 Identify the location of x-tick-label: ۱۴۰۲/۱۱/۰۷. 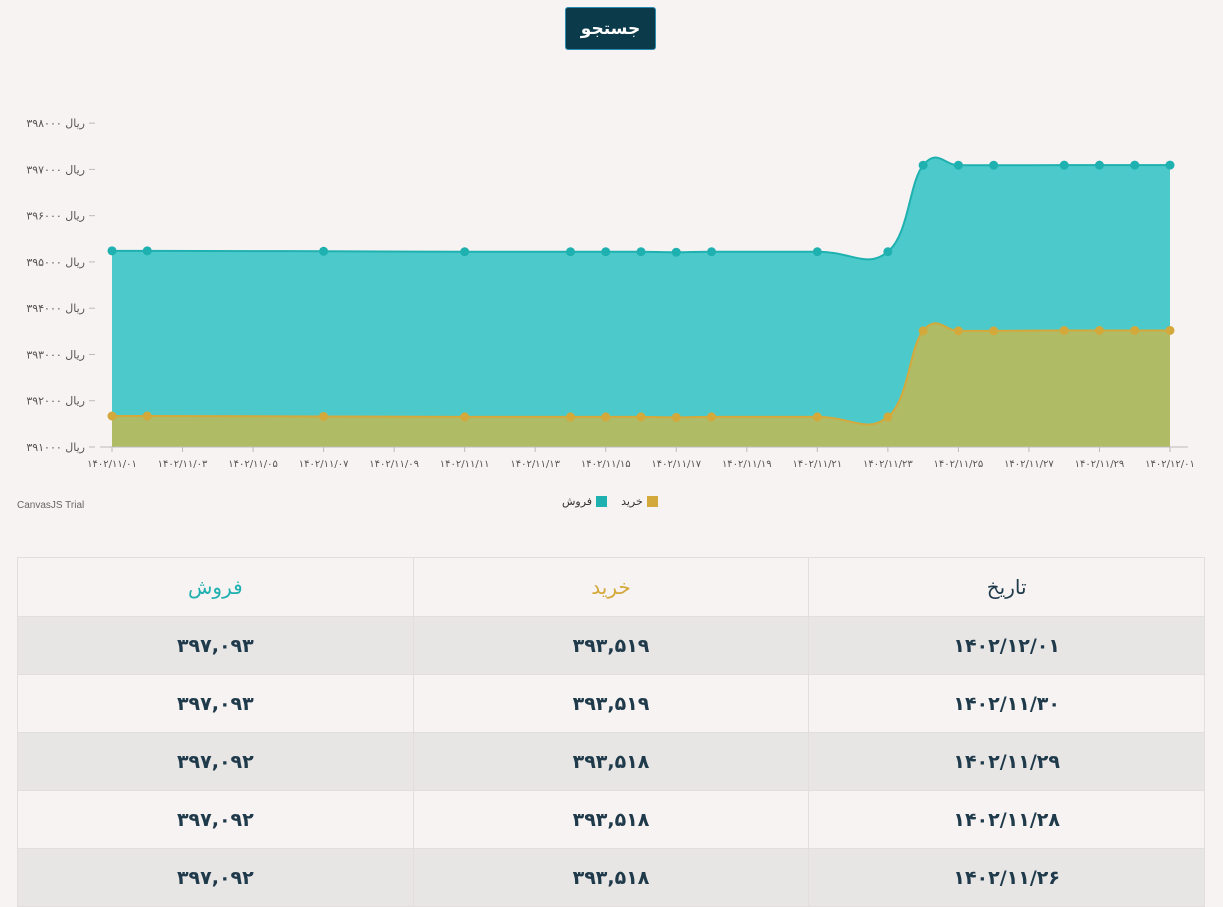
(324, 464).